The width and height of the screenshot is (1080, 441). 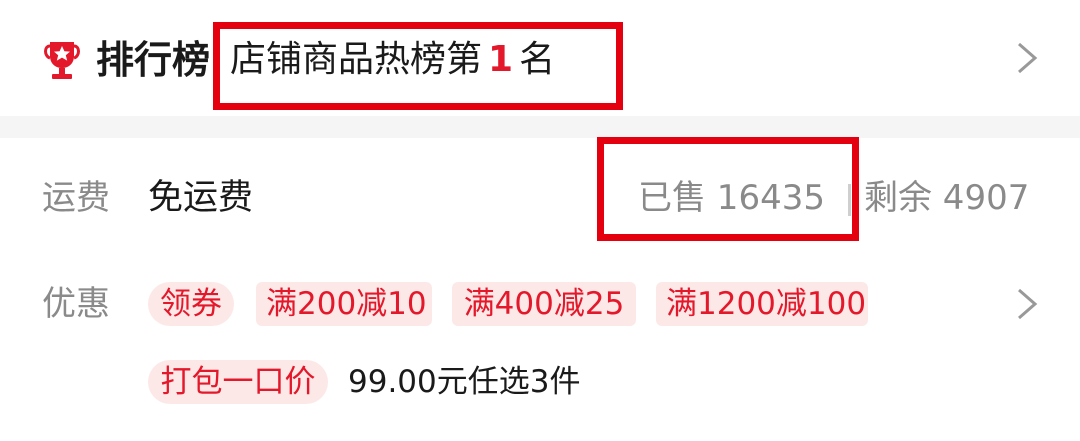 I want to click on section-separator, so click(x=540, y=127).